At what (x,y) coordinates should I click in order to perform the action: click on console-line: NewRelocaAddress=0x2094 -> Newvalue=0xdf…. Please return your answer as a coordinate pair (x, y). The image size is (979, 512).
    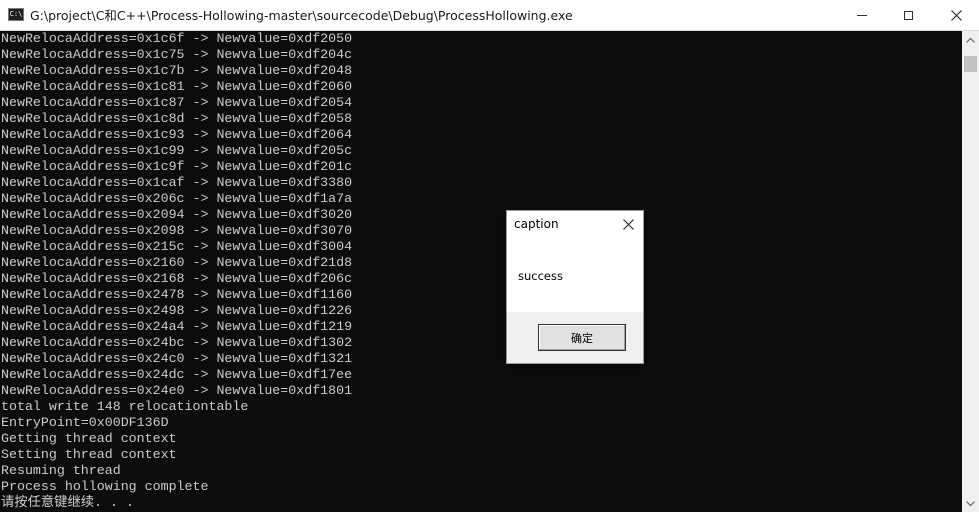
    Looking at the image, I should click on (177, 214).